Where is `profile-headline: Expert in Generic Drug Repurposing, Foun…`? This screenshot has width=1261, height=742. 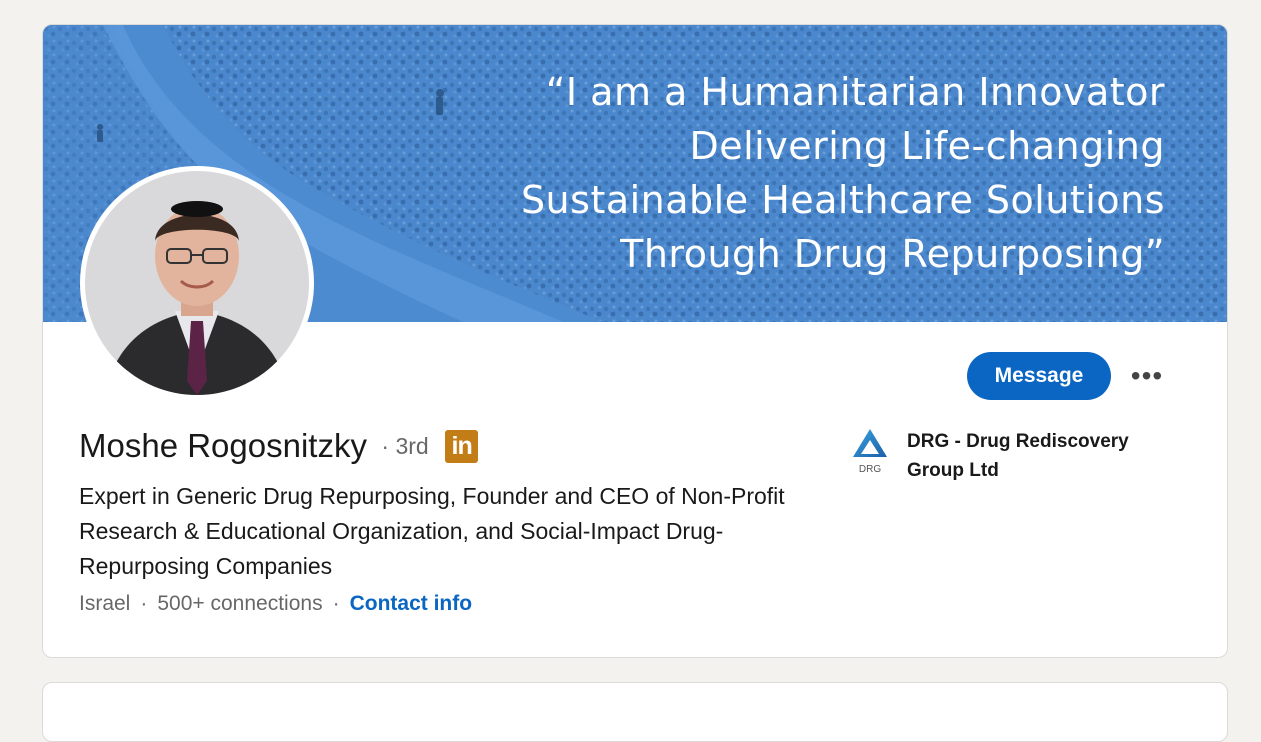
profile-headline: Expert in Generic Drug Repurposing, Foun… is located at coordinates (432, 531).